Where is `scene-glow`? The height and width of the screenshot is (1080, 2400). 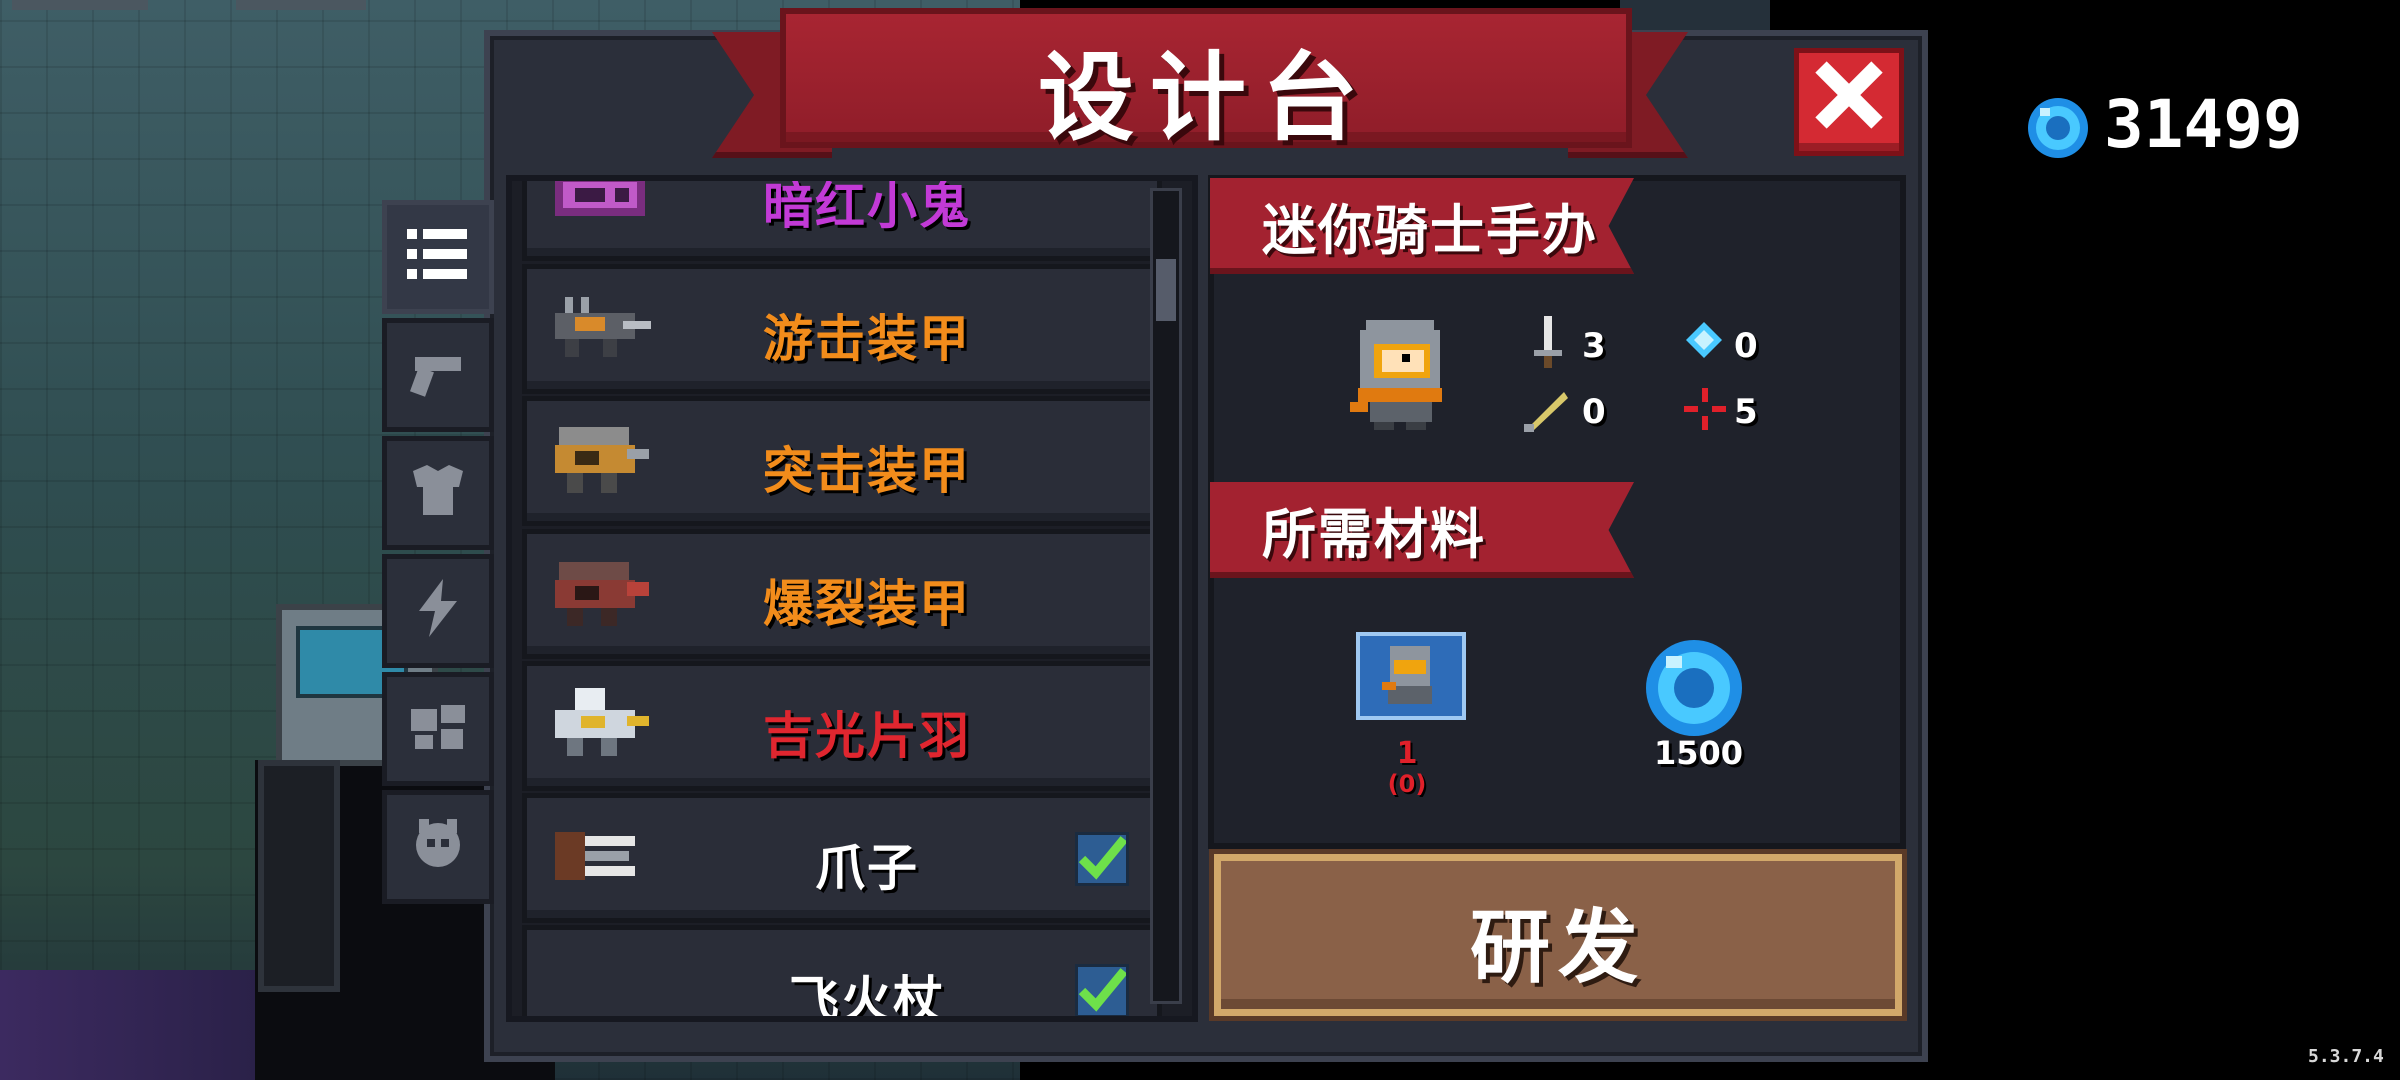 scene-glow is located at coordinates (130, 1025).